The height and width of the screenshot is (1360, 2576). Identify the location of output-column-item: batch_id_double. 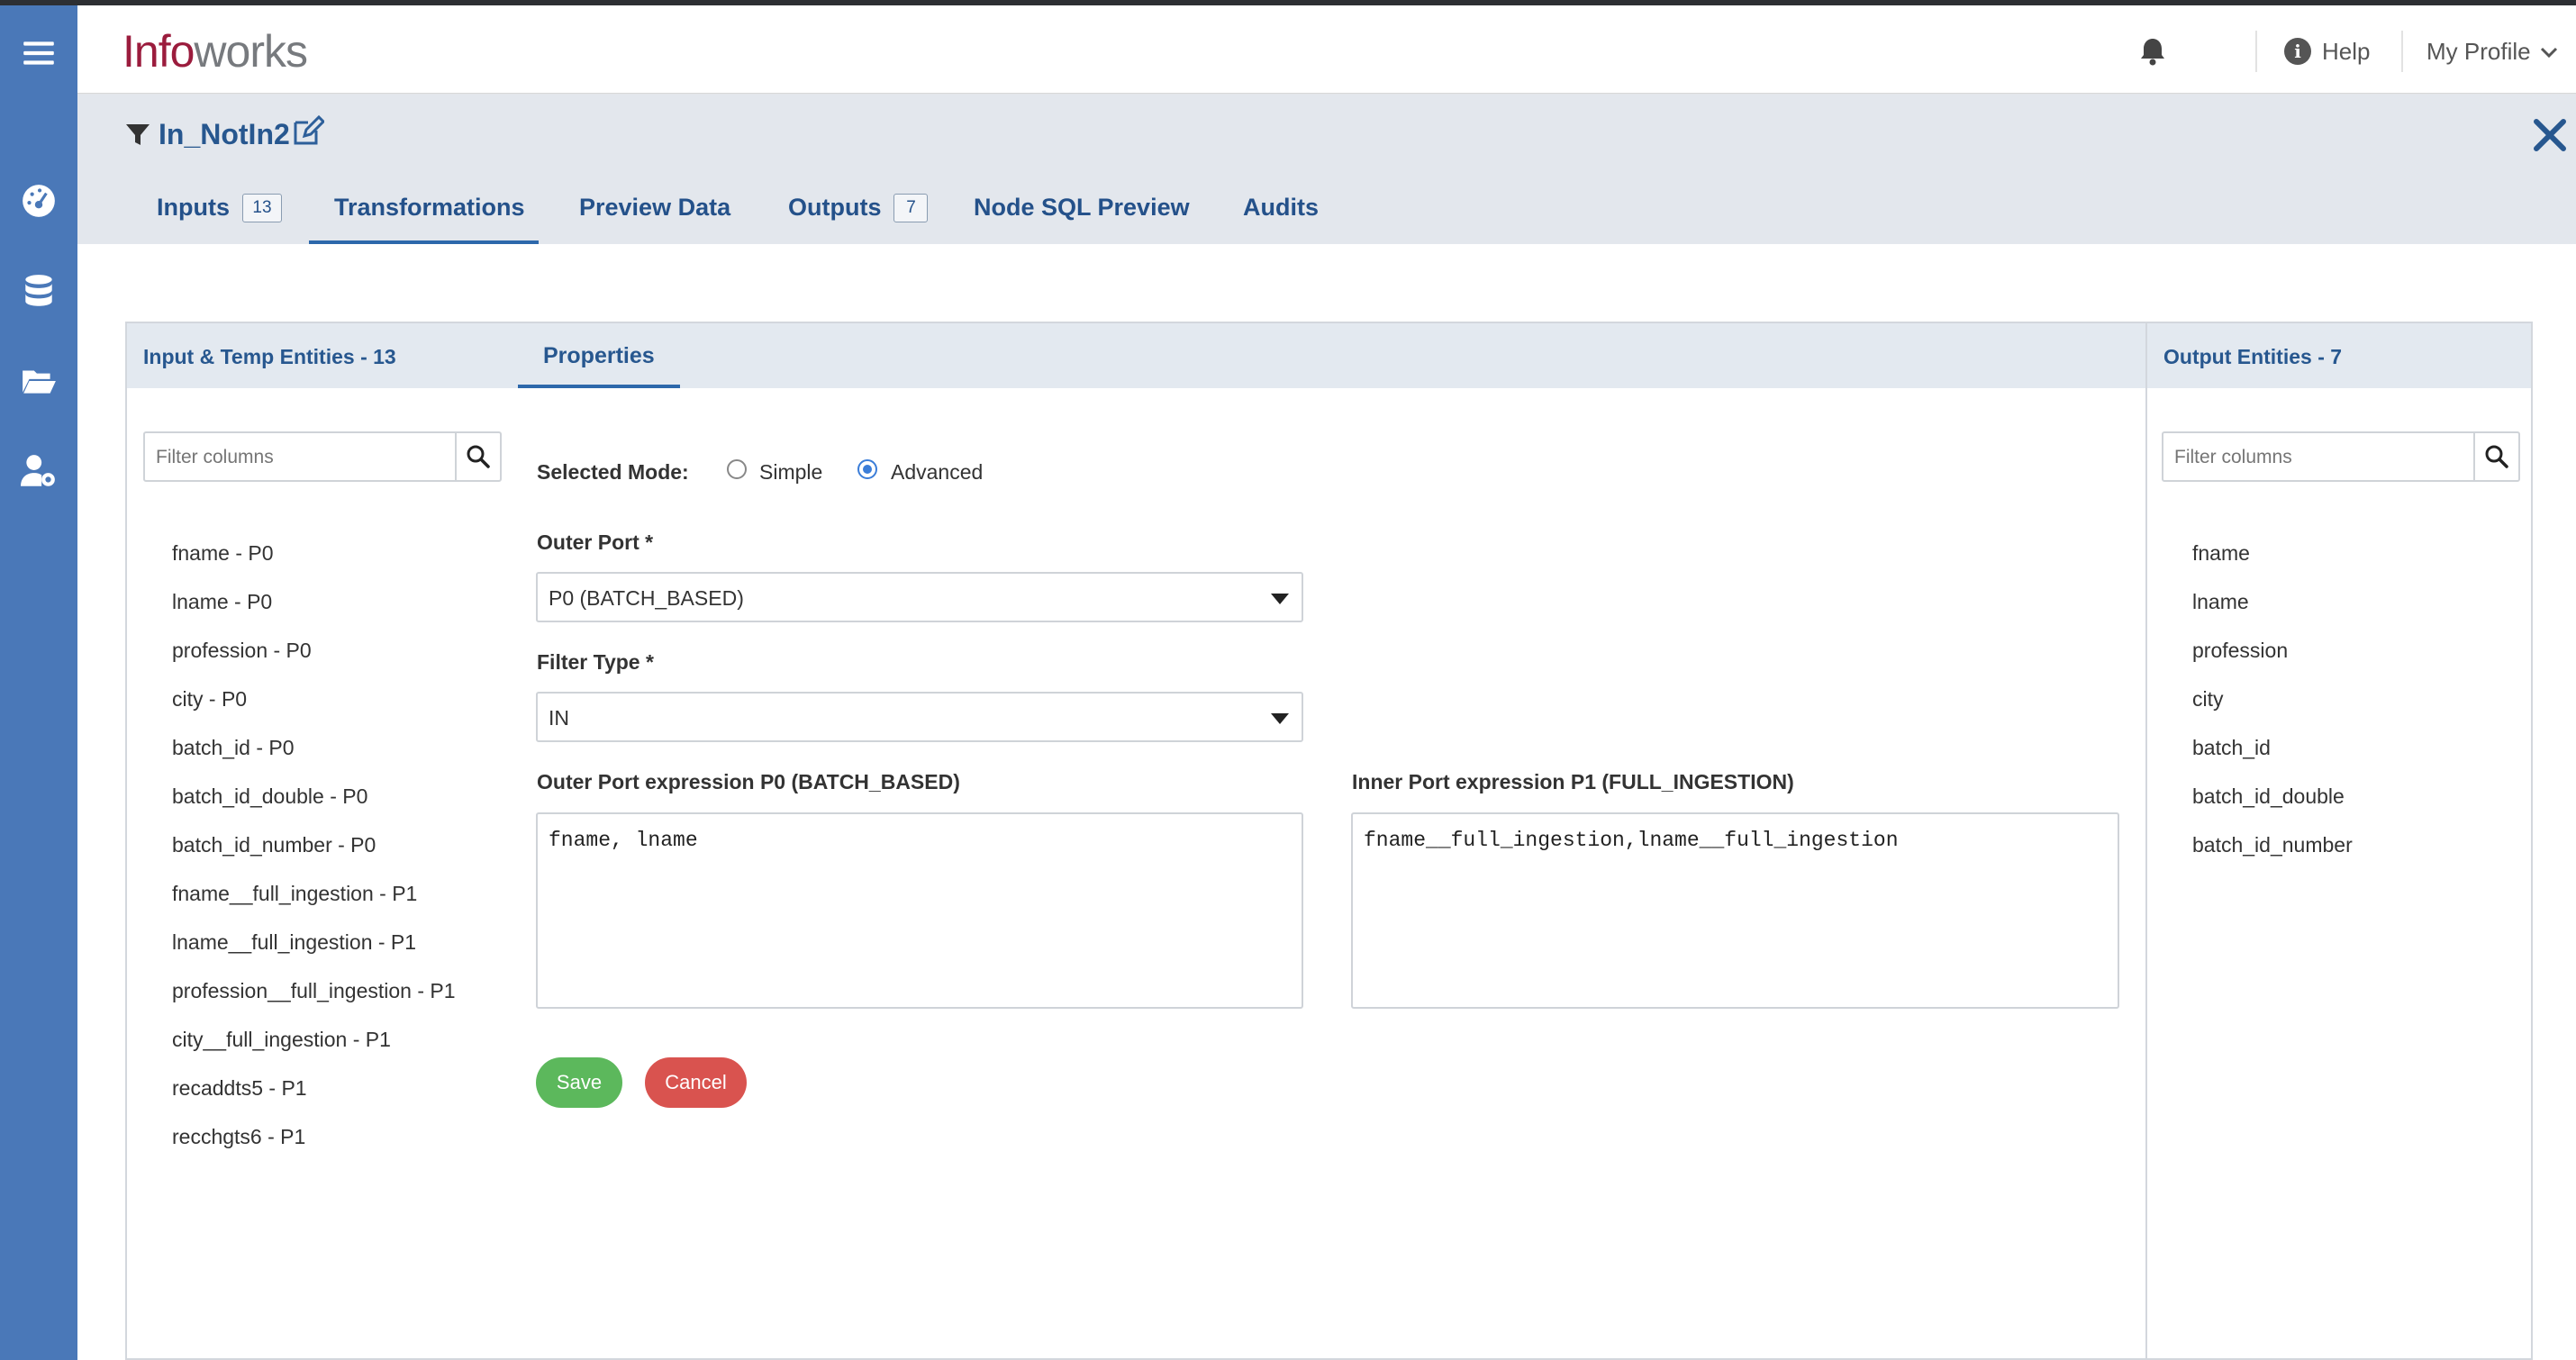
(2272, 797).